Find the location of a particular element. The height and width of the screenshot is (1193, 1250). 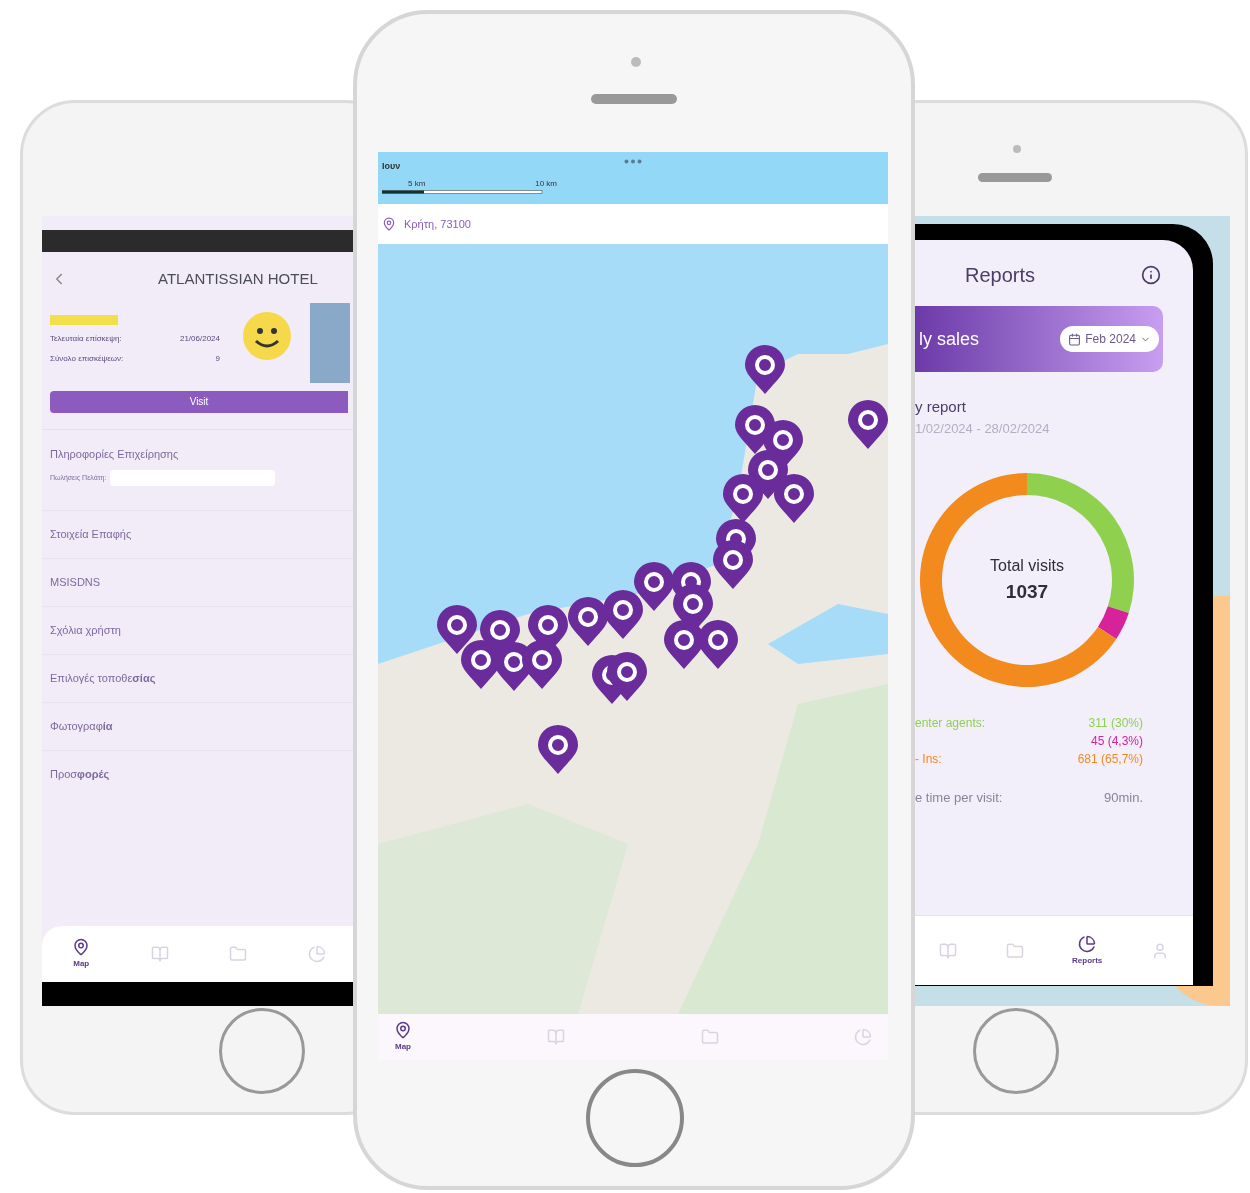

map-label: Ιουν is located at coordinates (391, 166).